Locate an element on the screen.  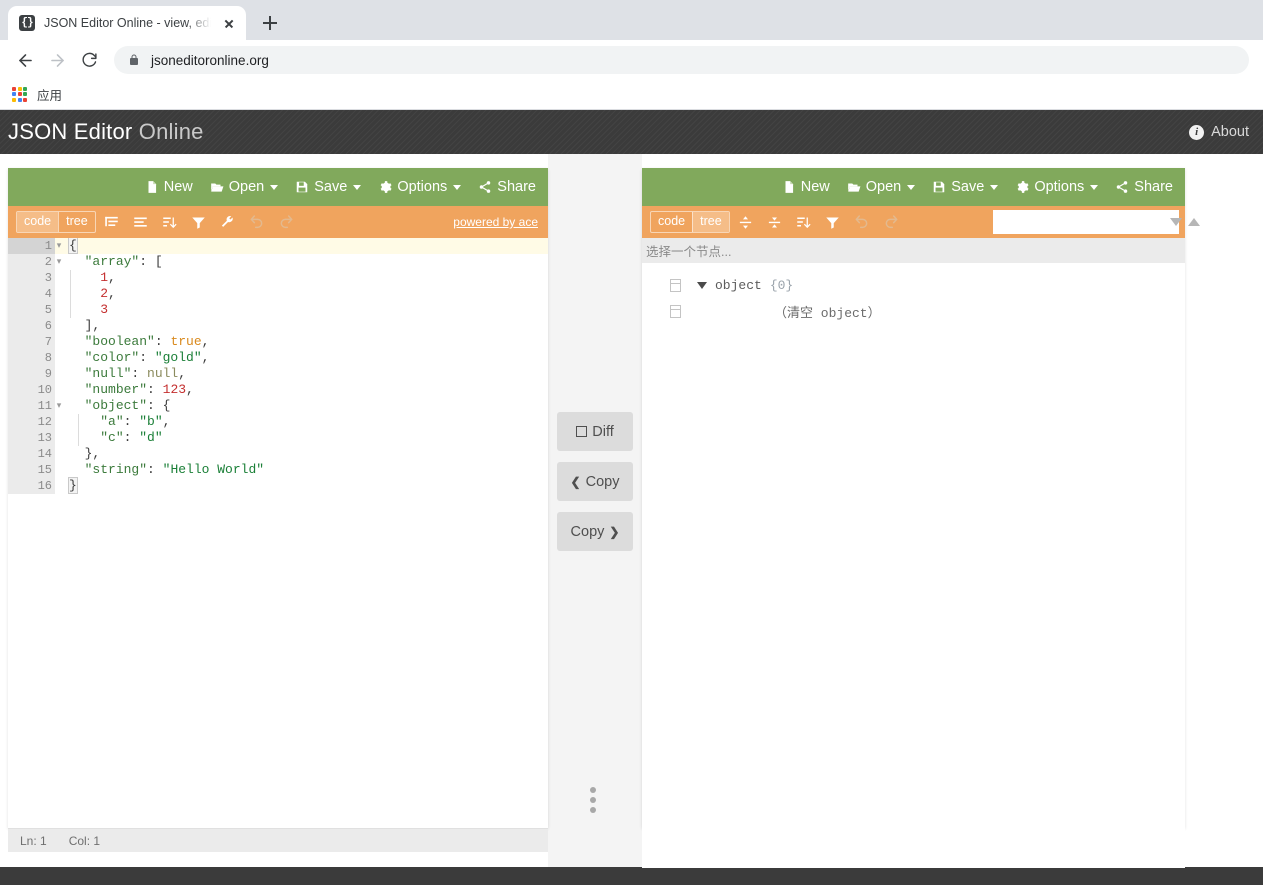
left-compact-indent-icon is located at coordinates (112, 222).